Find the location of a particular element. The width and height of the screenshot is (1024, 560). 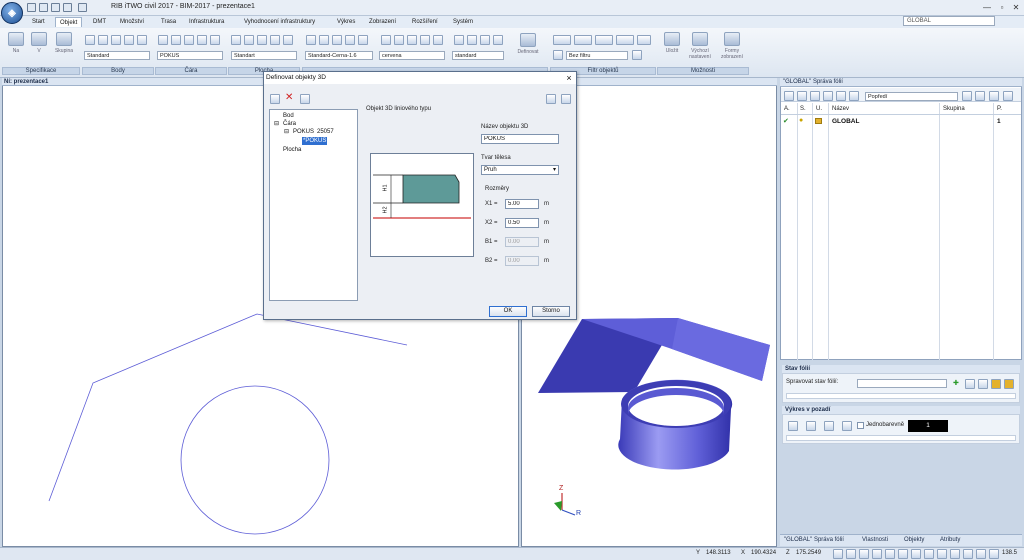

tree-item-bod: Bod is located at coordinates (288, 116).